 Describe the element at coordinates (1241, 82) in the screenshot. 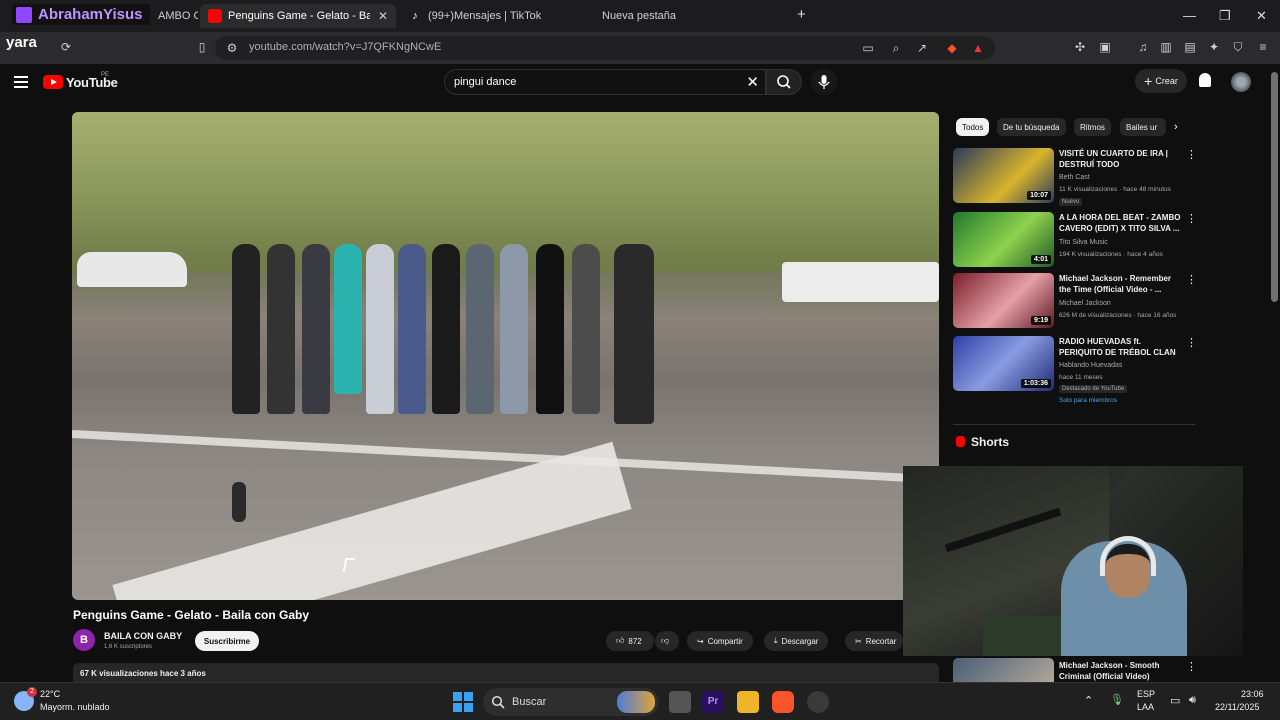

I see `user-avatar` at that location.